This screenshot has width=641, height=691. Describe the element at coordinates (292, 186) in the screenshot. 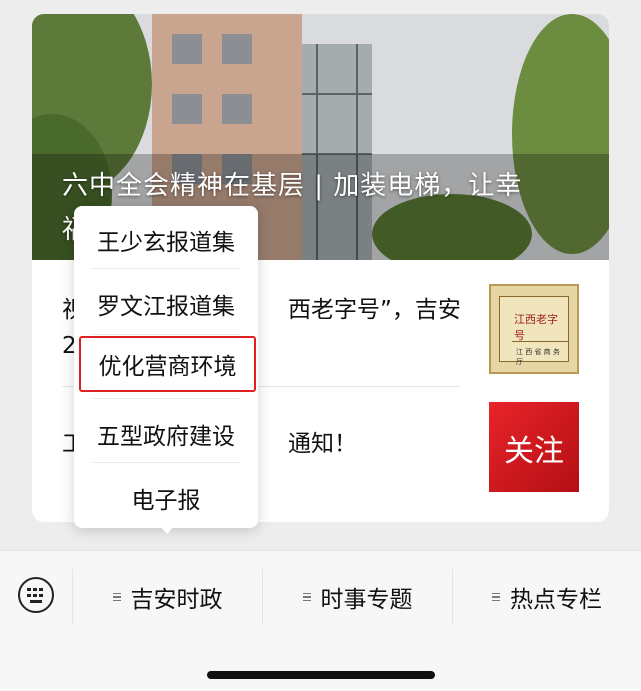

I see `hero-title: 六中全会精神在基层 | 加装电梯，让幸` at that location.